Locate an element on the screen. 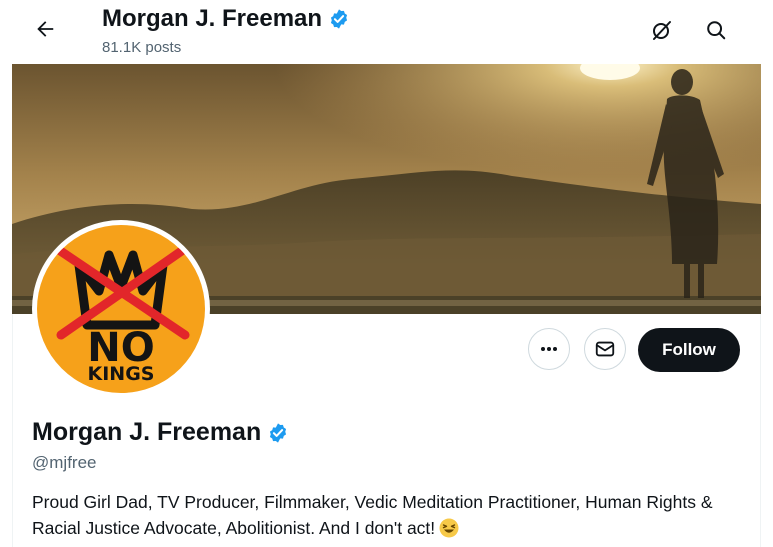 This screenshot has height=547, width=773. post-count: 81.1K posts is located at coordinates (142, 47).